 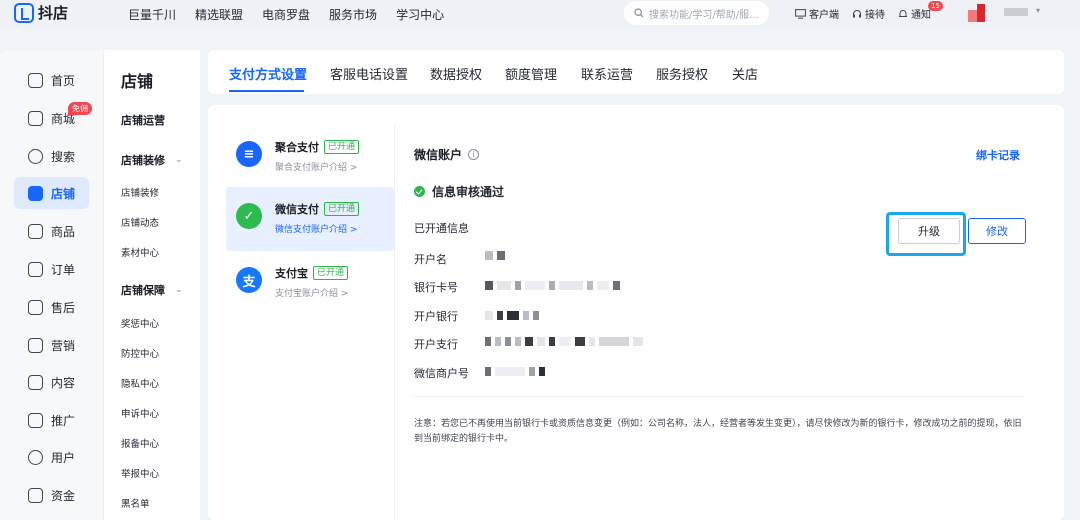 I want to click on upgrade-button: 升级, so click(x=929, y=231).